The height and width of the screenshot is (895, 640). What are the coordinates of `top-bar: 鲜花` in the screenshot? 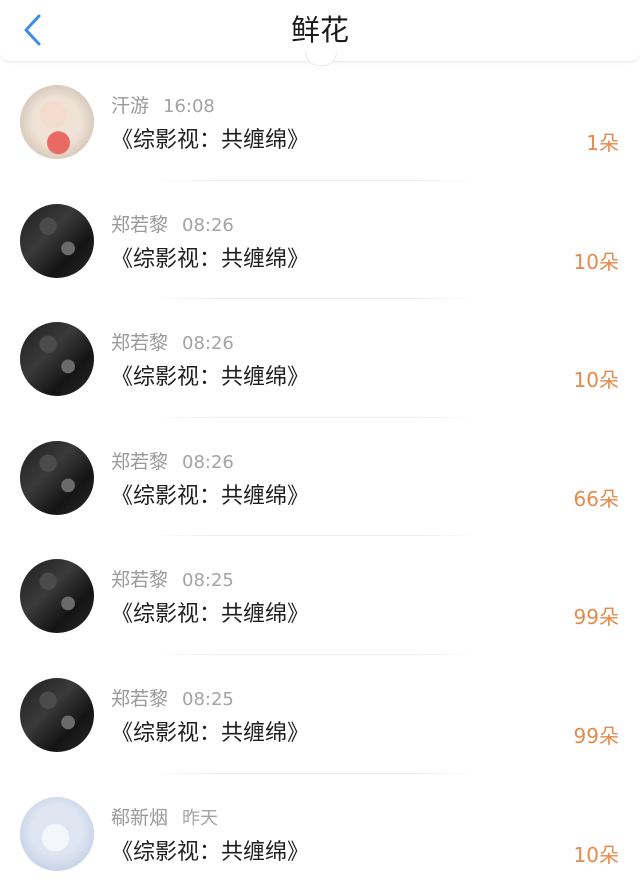 It's located at (320, 33).